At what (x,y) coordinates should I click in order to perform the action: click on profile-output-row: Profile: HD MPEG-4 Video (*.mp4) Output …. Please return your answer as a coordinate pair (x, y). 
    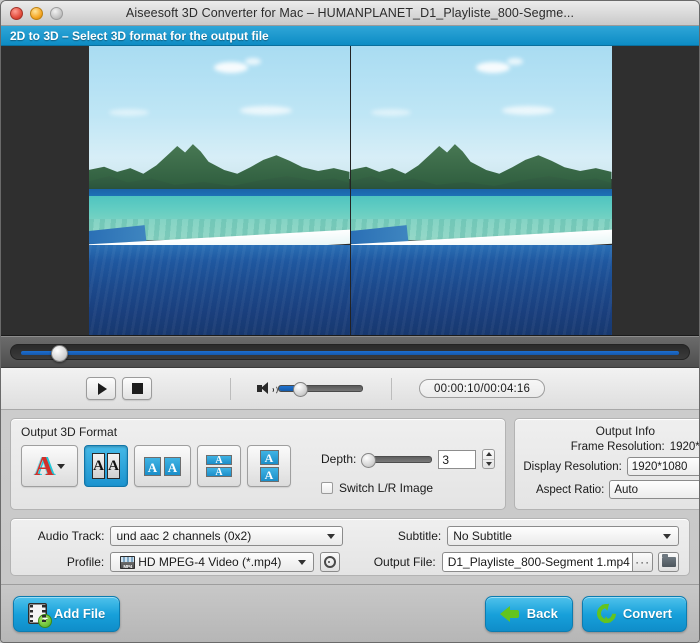
    Looking at the image, I should click on (350, 562).